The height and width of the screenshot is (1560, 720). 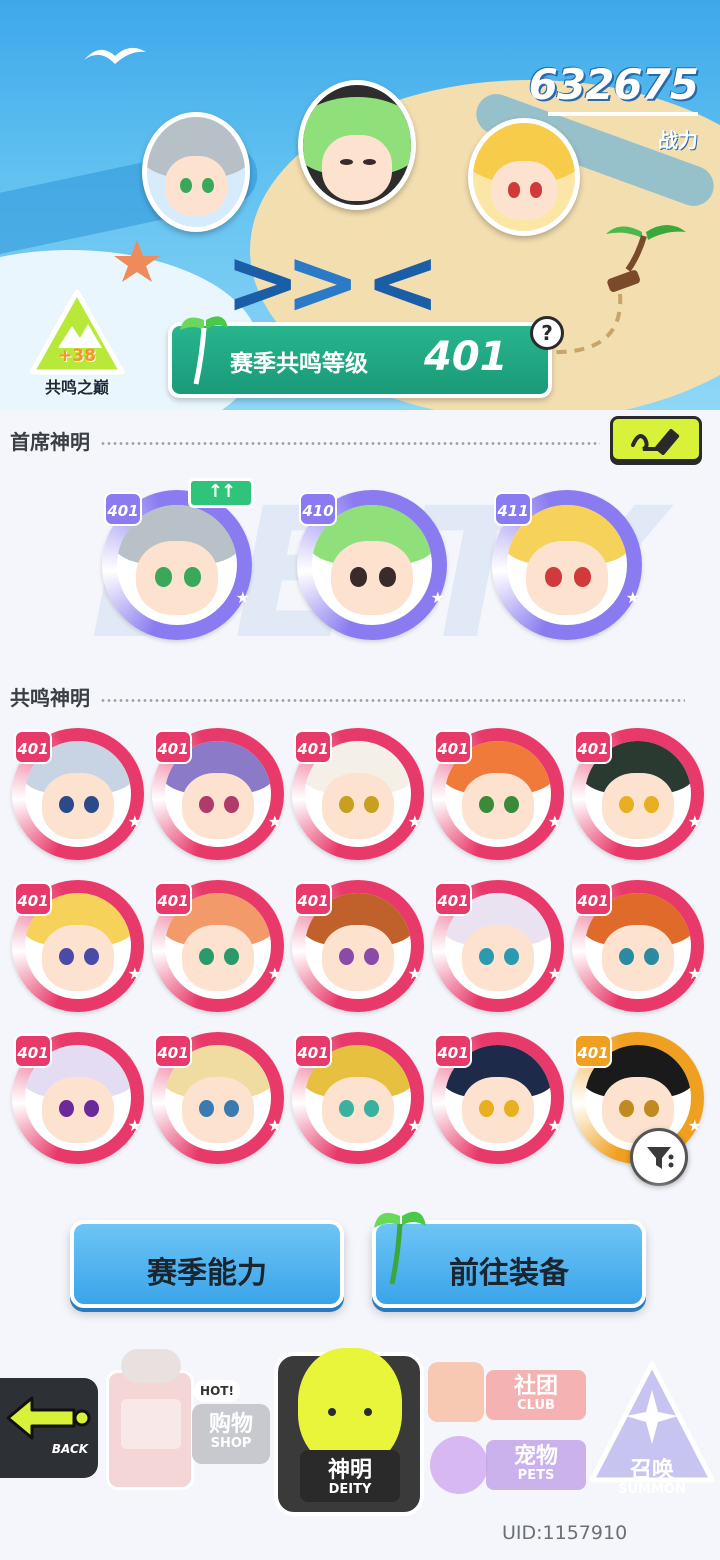 What do you see at coordinates (150, 1419) in the screenshot?
I see `vending-machine-icon` at bounding box center [150, 1419].